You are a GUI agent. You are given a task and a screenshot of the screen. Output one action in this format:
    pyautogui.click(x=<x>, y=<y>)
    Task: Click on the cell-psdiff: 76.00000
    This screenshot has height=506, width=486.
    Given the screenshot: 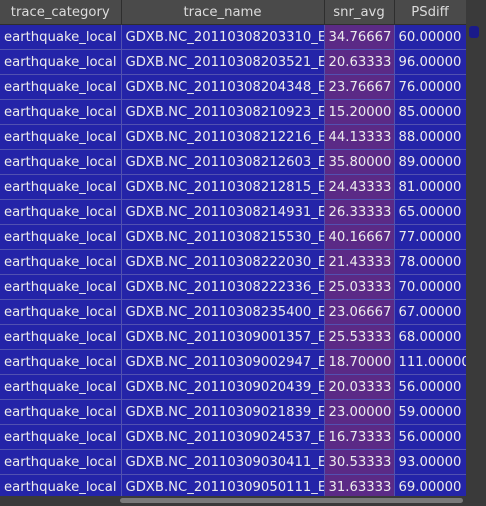 What is the action you would take?
    pyautogui.click(x=430, y=87)
    